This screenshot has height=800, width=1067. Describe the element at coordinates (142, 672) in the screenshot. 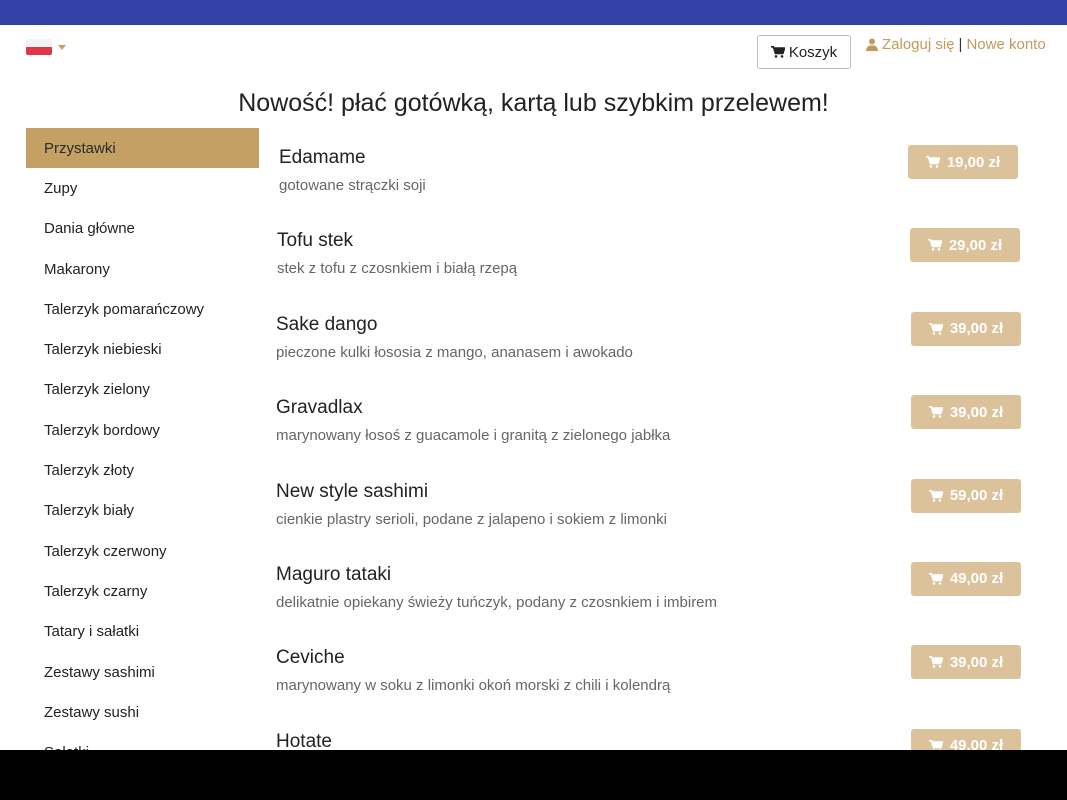

I see `sidebar-item: Zestawy sashimi` at that location.